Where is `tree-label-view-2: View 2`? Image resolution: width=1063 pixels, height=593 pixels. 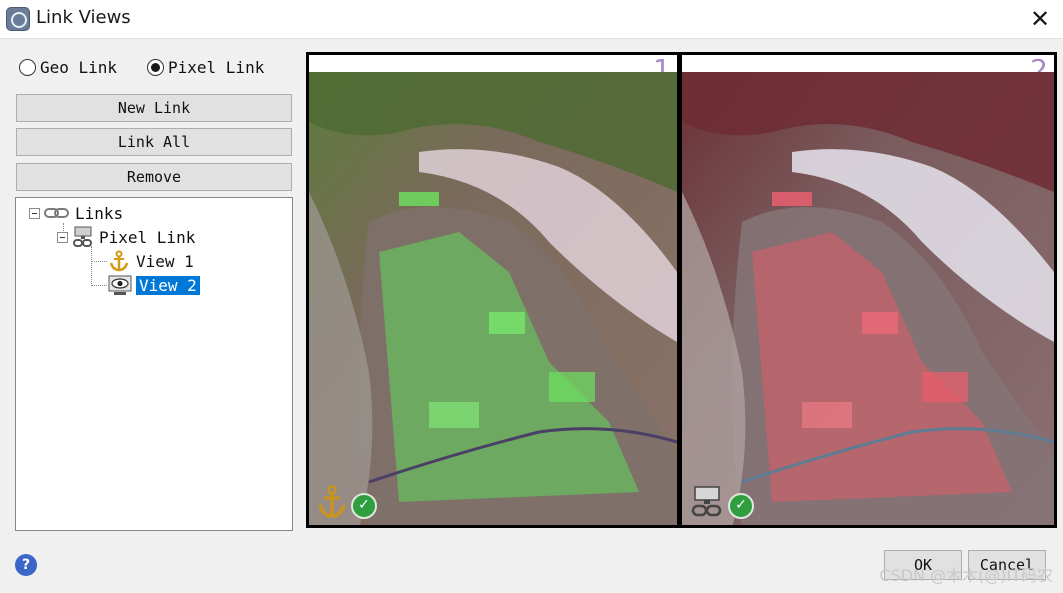
tree-label-view-2: View 2 is located at coordinates (168, 285).